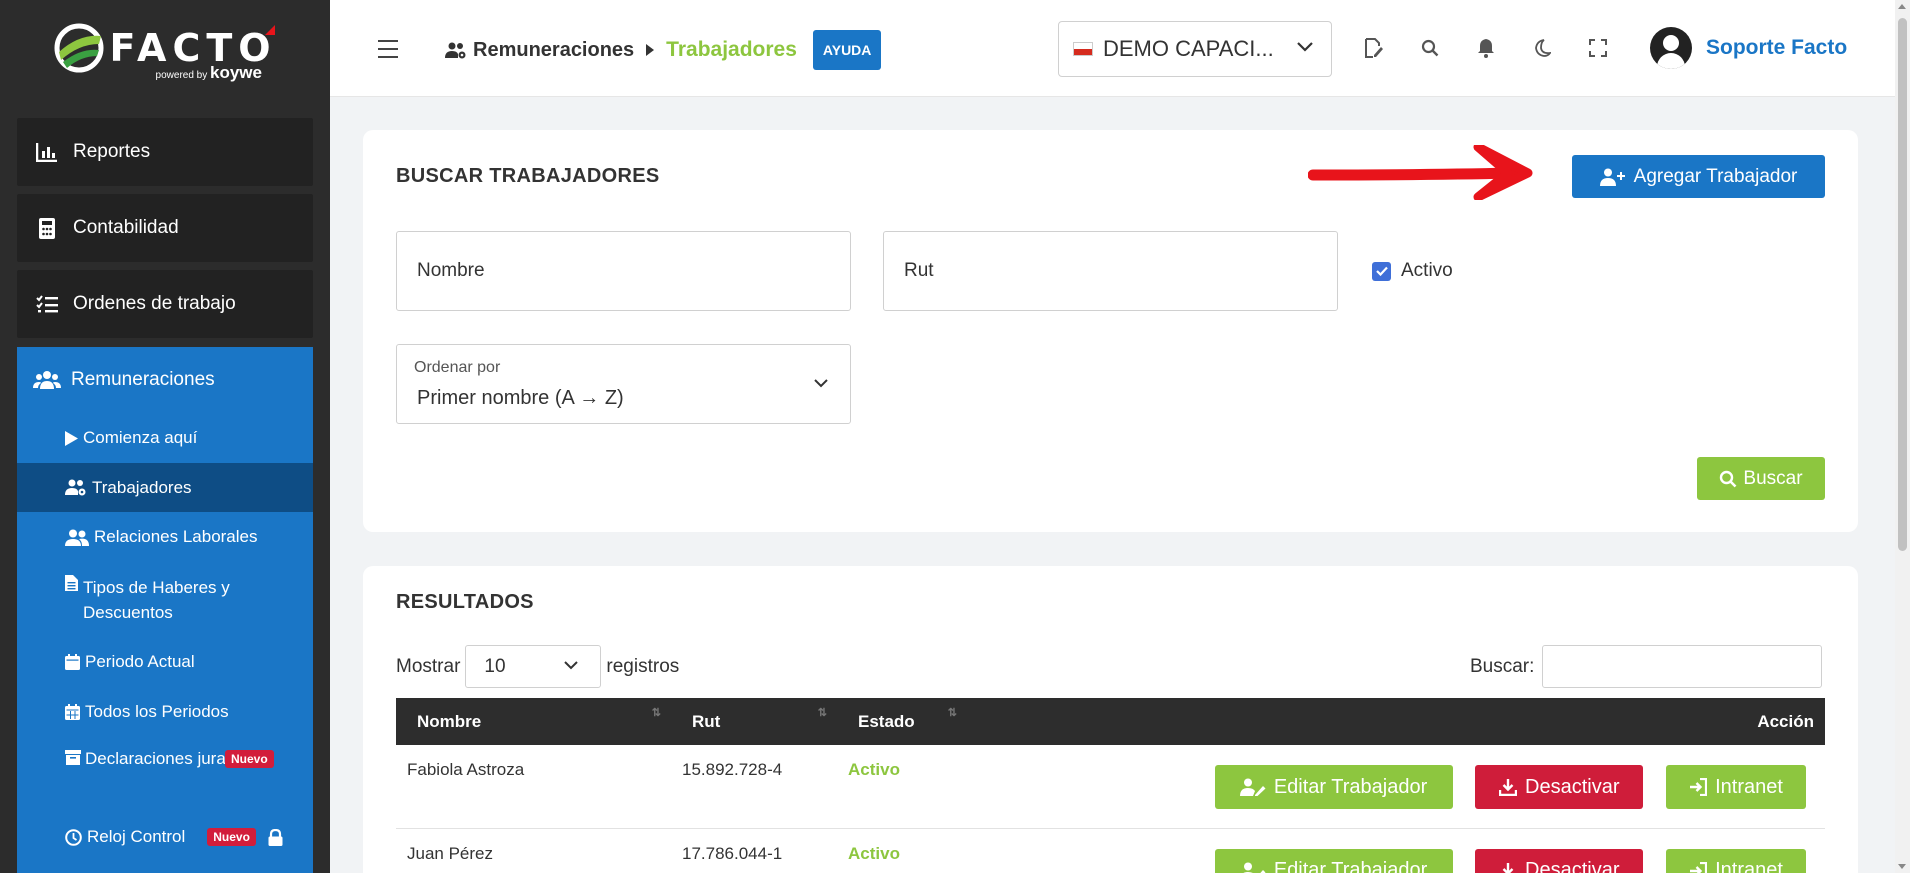  I want to click on users-gear-icon, so click(455, 50).